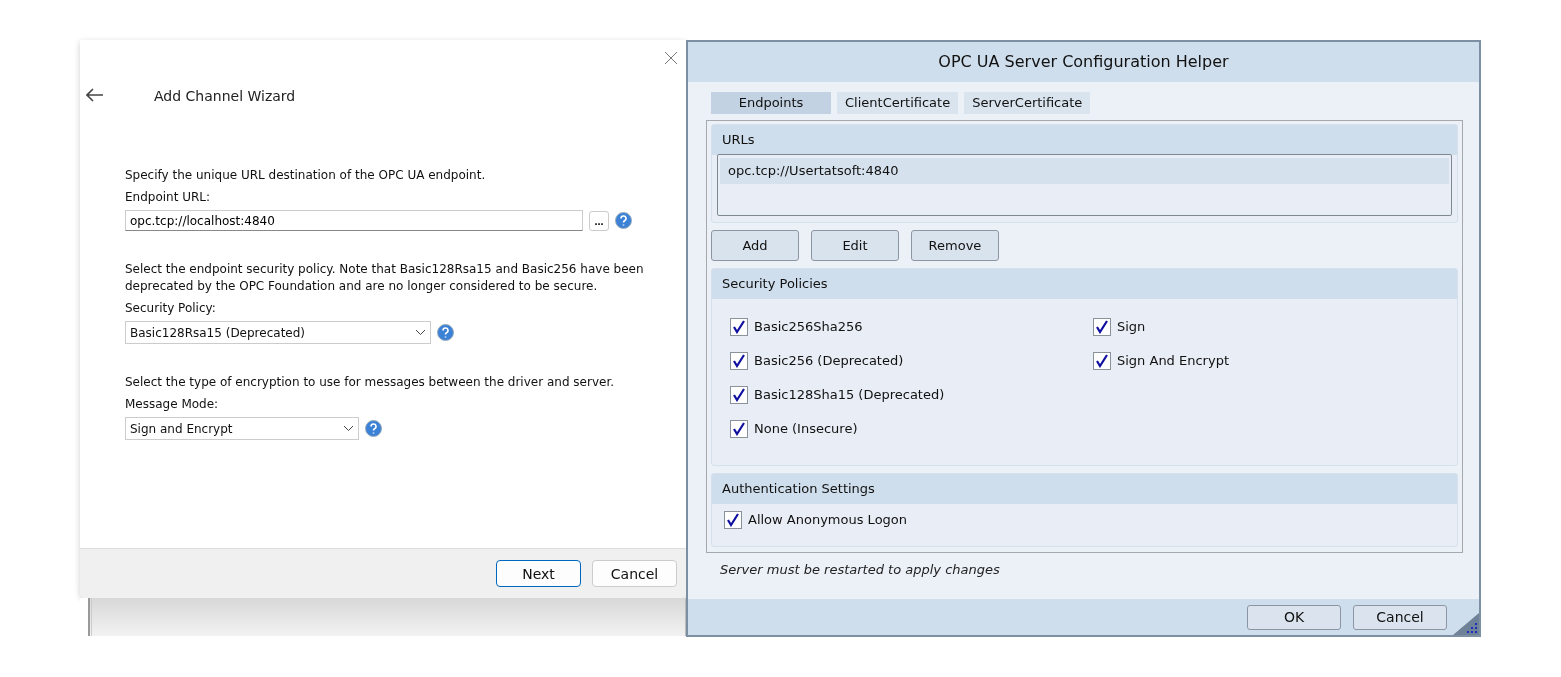 The height and width of the screenshot is (677, 1561). What do you see at coordinates (1173, 361) in the screenshot?
I see `checkbox-label: Sign And Encrypt` at bounding box center [1173, 361].